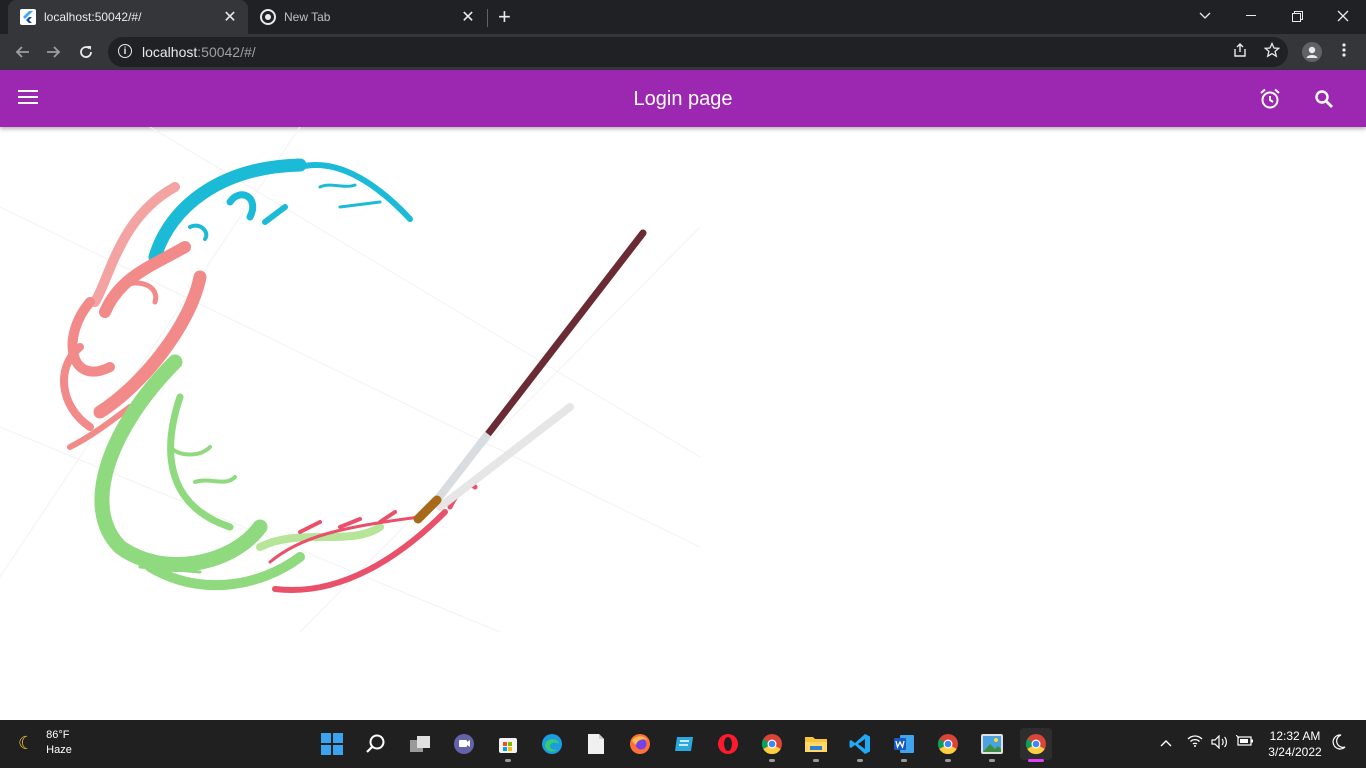  Describe the element at coordinates (28, 17) in the screenshot. I see `flutter-icon` at that location.